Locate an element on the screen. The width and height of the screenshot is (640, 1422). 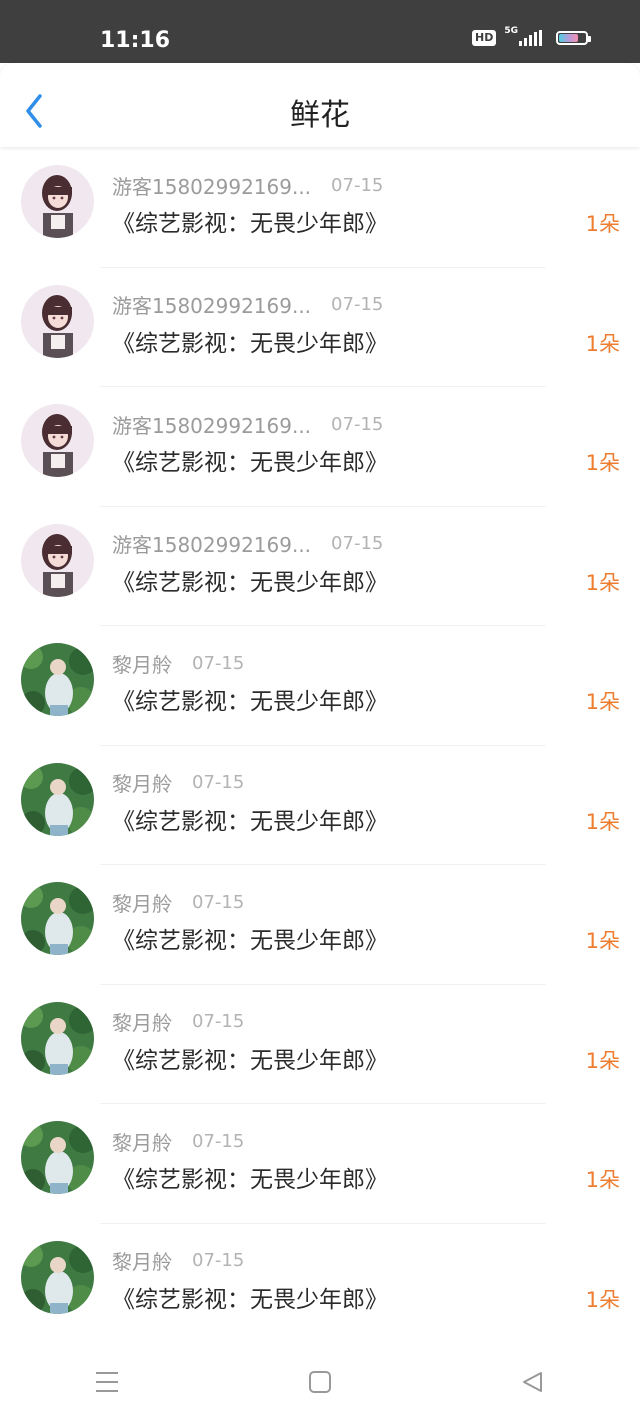
nav-header: 鲜花 is located at coordinates (320, 105).